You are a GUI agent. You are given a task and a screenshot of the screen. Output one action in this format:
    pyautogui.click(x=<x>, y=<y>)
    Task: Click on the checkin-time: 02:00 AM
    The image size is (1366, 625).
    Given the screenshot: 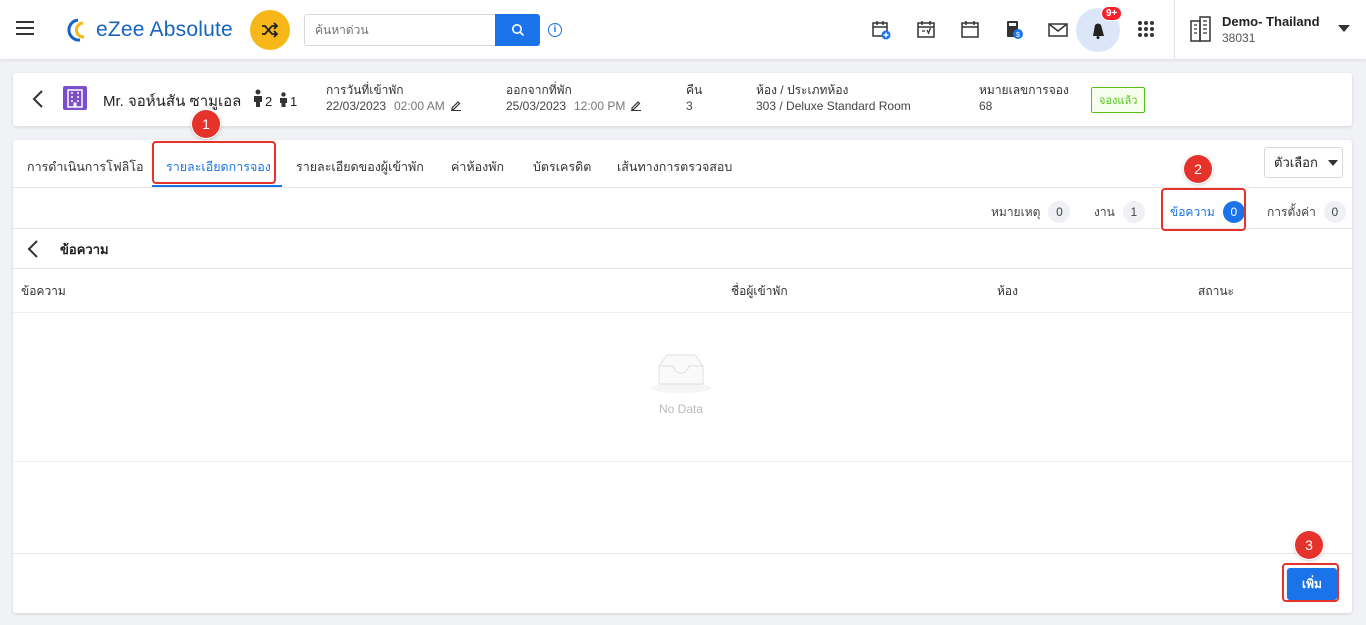 What is the action you would take?
    pyautogui.click(x=419, y=106)
    